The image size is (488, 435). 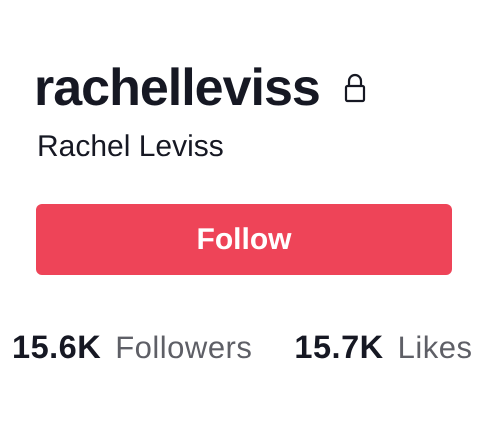 What do you see at coordinates (130, 146) in the screenshot?
I see `display-name: Rachel Leviss` at bounding box center [130, 146].